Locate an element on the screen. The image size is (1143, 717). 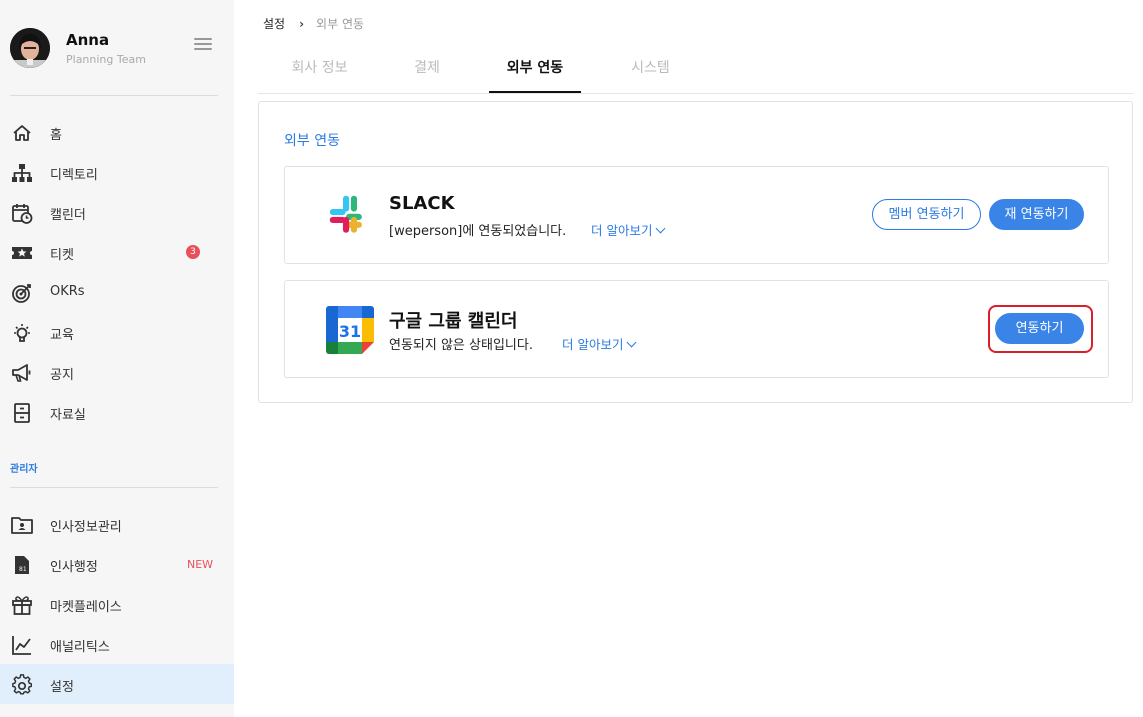
breadcrumb: 설정 › 외부 연동 is located at coordinates (313, 23).